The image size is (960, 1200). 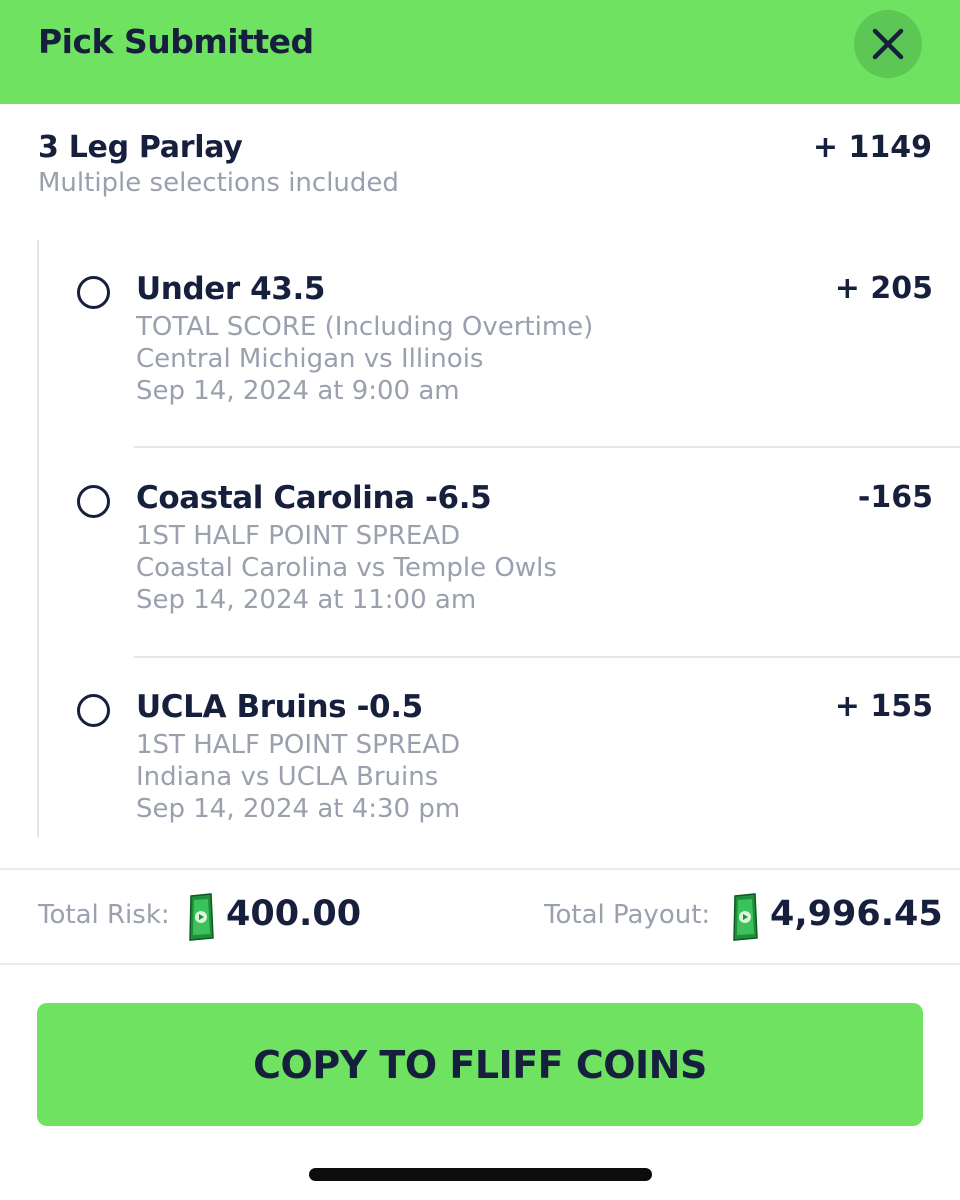 What do you see at coordinates (365, 327) in the screenshot?
I see `leg-market: TOTAL SCORE (Including Overtime)` at bounding box center [365, 327].